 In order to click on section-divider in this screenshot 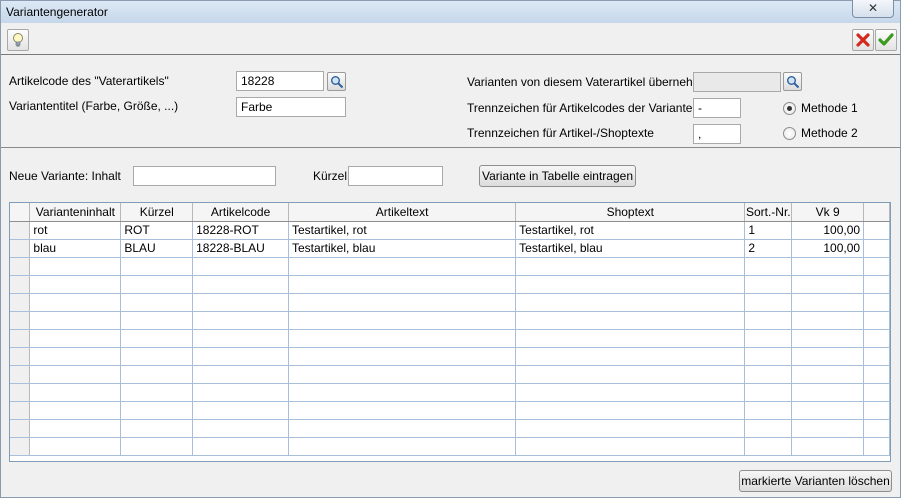, I will do `click(450, 147)`.